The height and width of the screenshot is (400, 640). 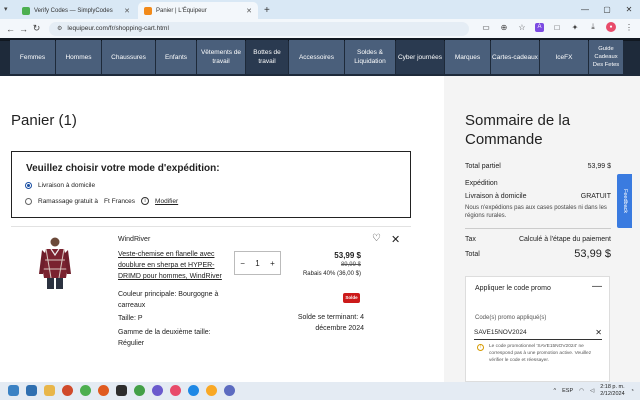 What do you see at coordinates (611, 27) in the screenshot?
I see `profile-avatar-icon: ●` at bounding box center [611, 27].